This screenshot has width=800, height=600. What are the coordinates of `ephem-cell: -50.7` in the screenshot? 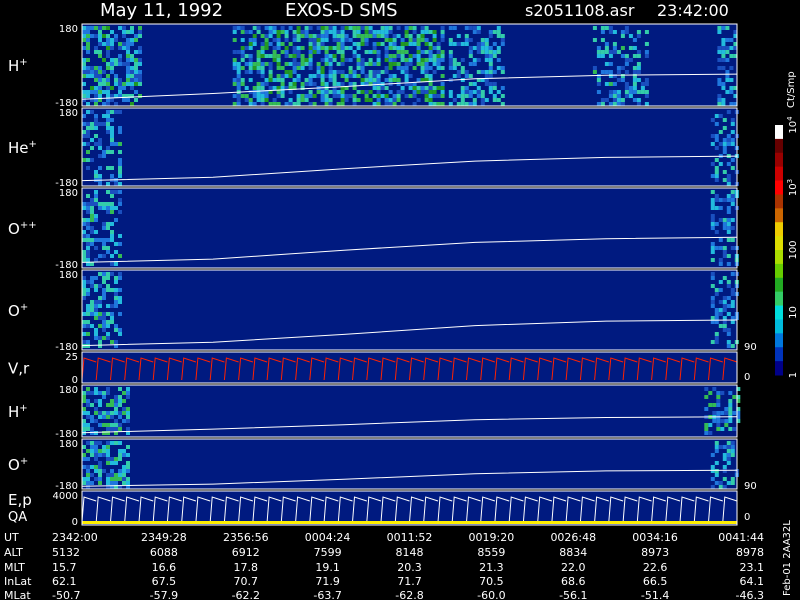 It's located at (66, 594).